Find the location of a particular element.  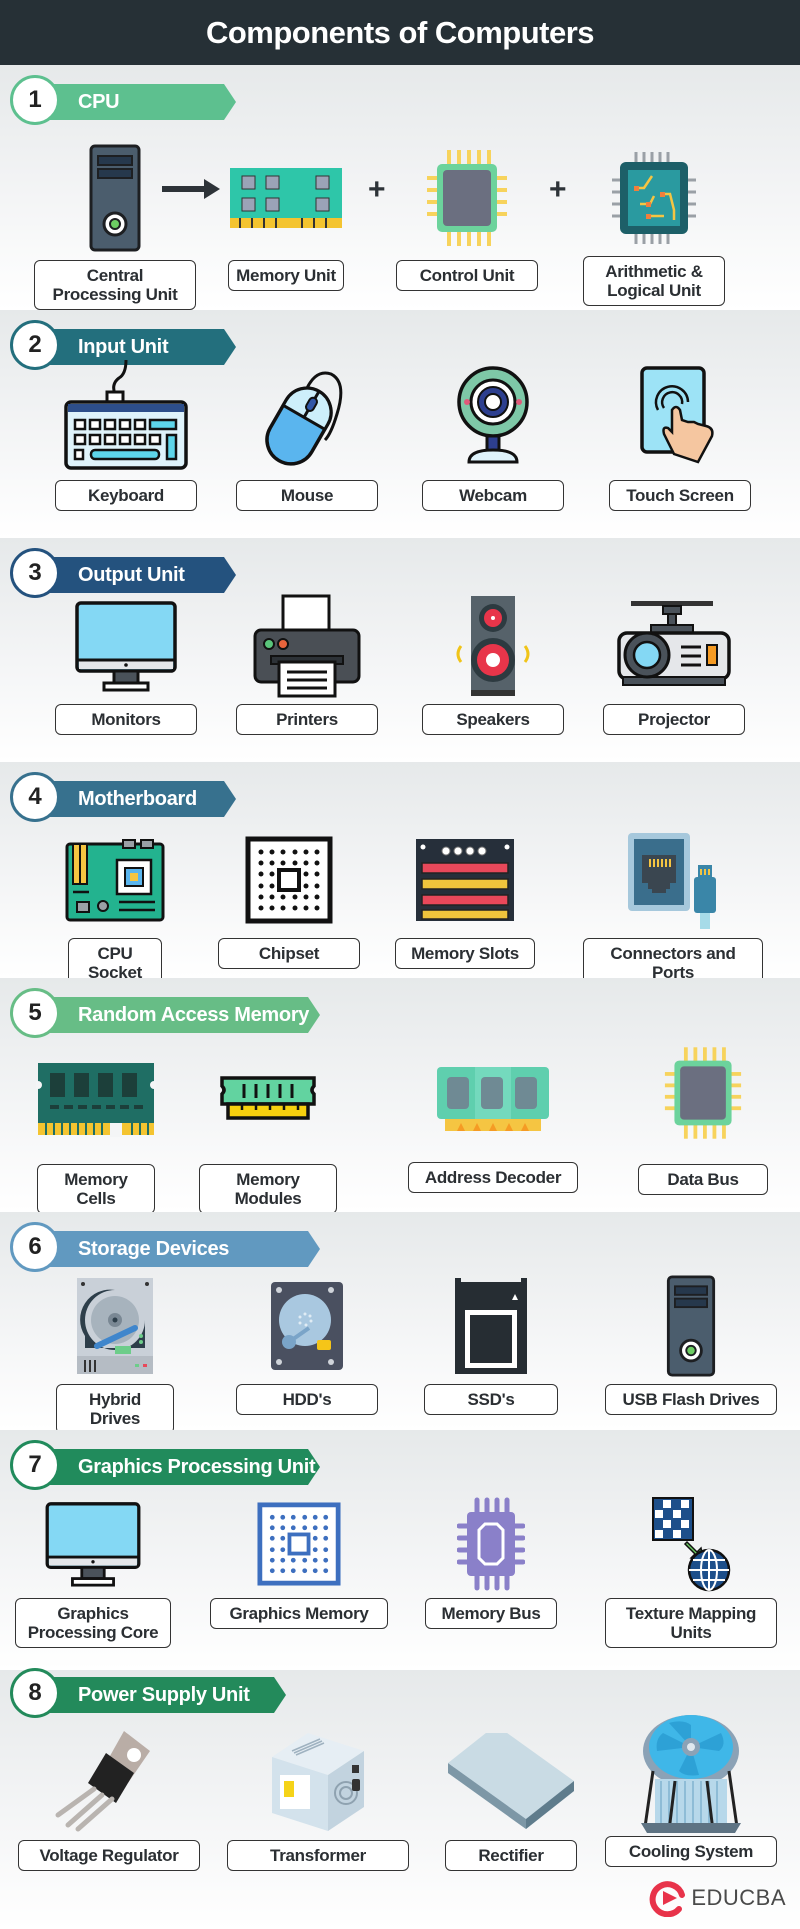

item-label: Control Unit is located at coordinates (467, 275).